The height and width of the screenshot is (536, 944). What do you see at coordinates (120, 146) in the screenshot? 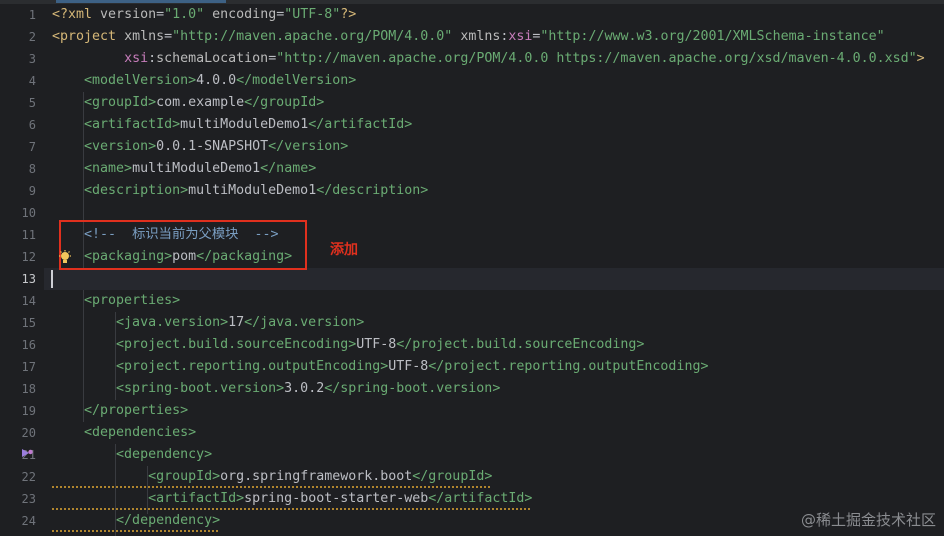
I see `token-xmltag: <version>` at bounding box center [120, 146].